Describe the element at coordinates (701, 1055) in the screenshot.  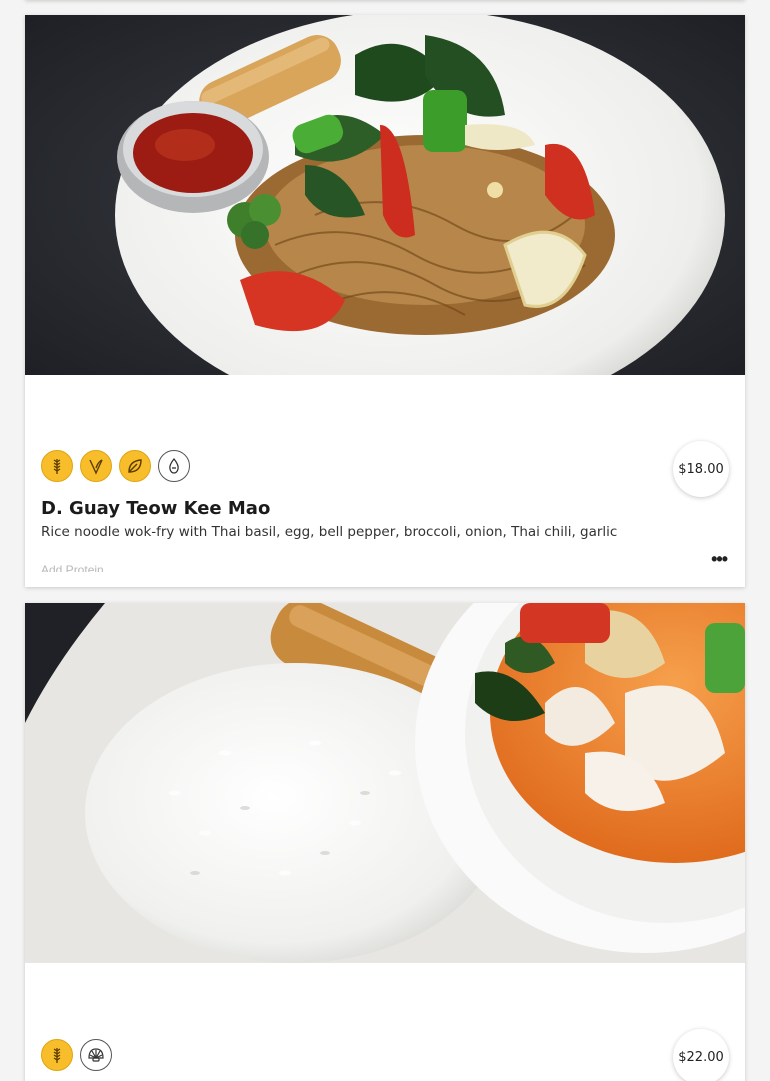
I see `price-badge: $22.00` at that location.